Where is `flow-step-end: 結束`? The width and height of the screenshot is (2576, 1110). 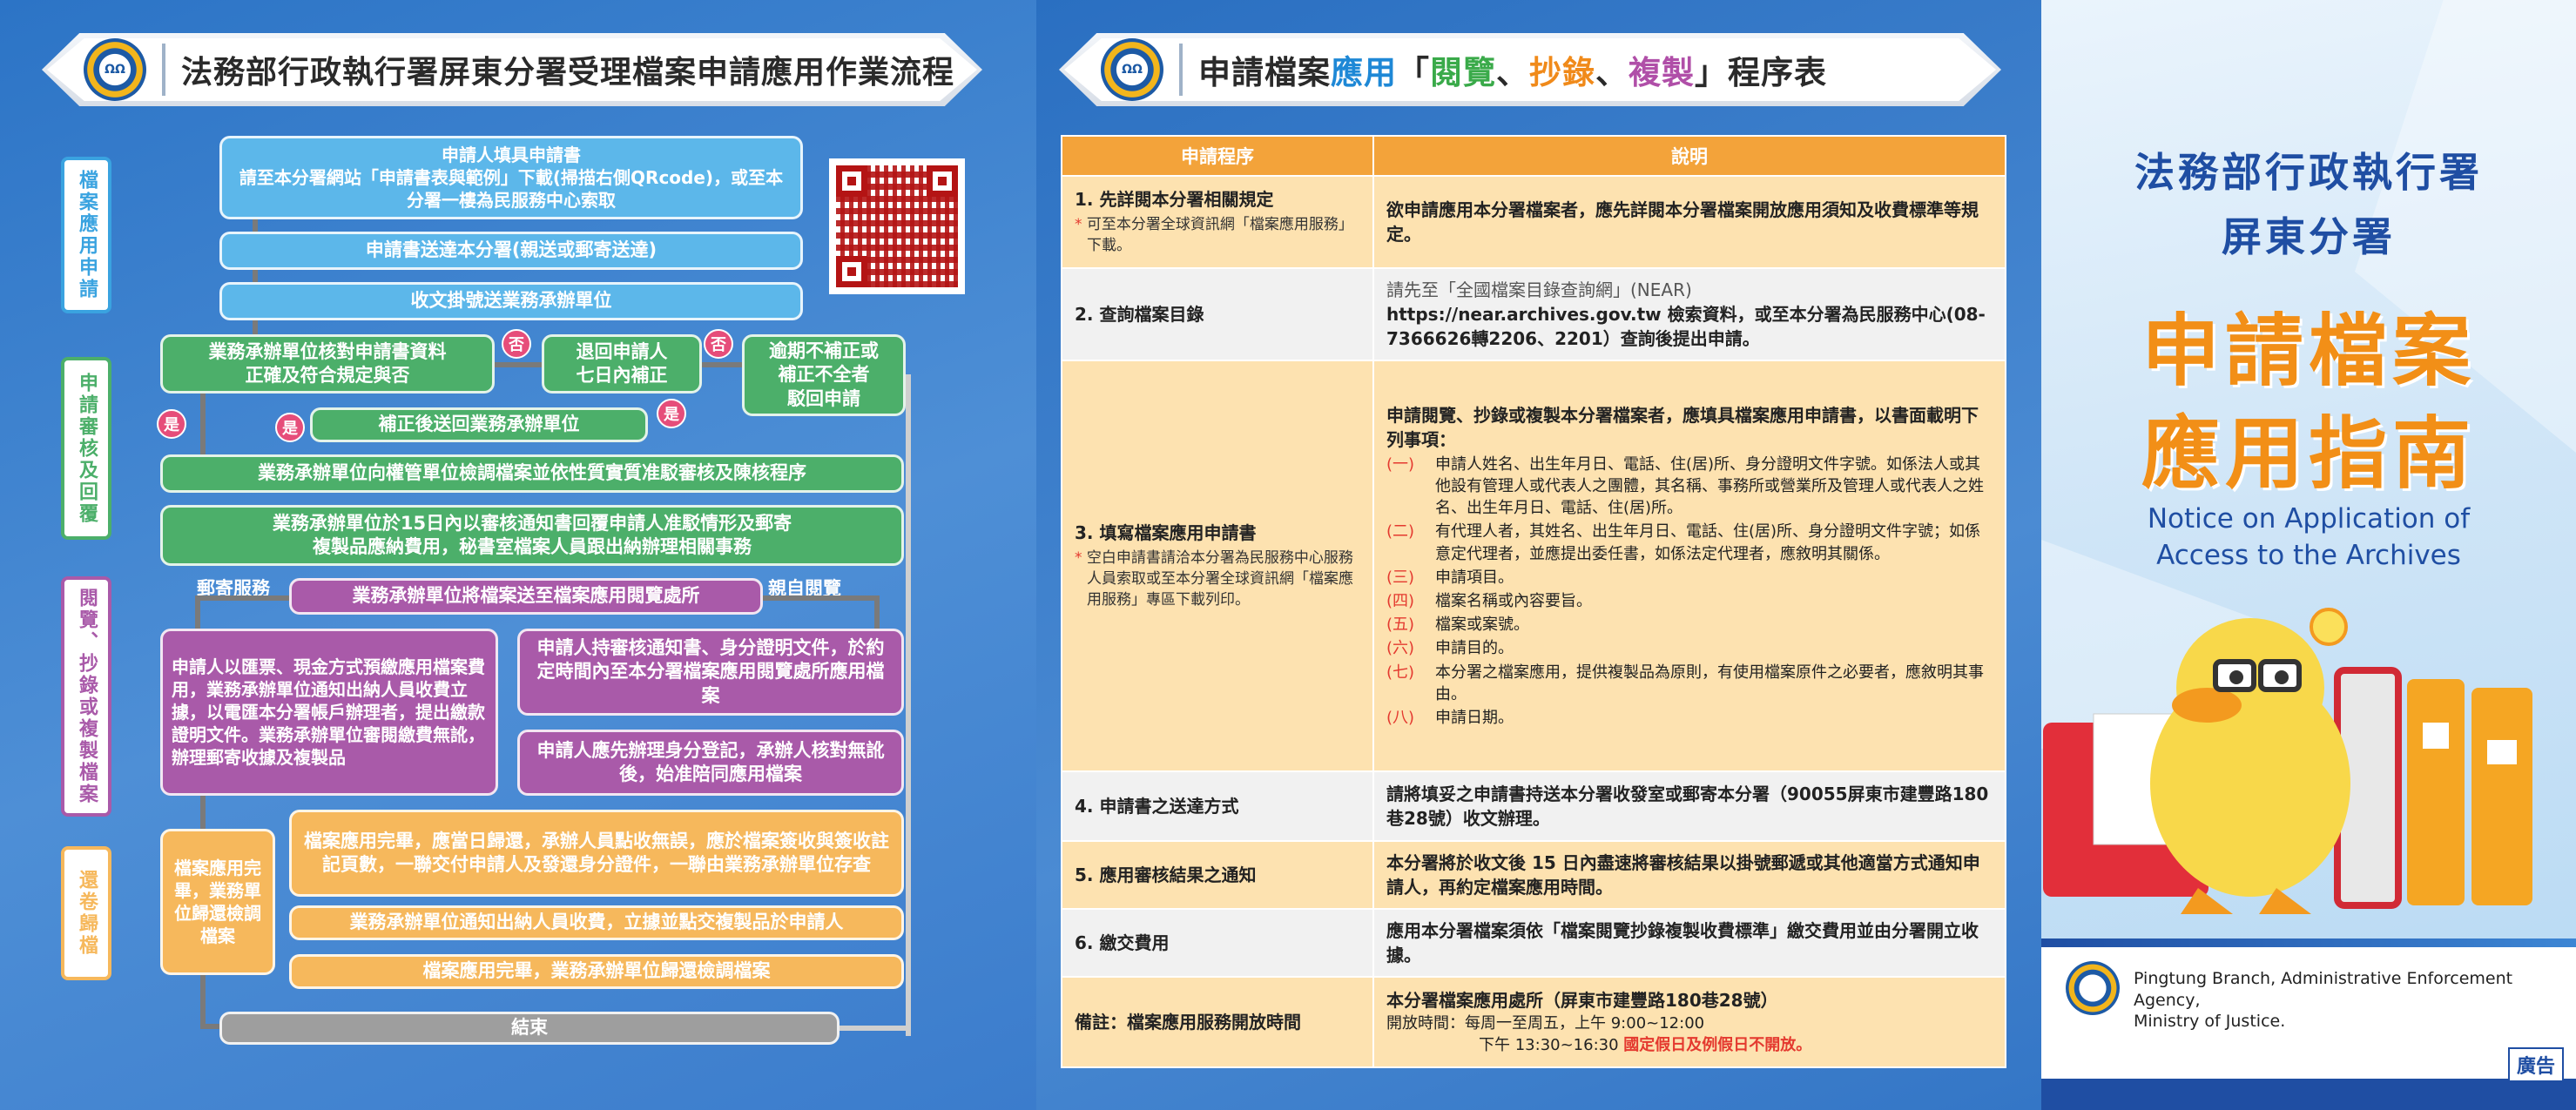 flow-step-end: 結束 is located at coordinates (529, 1028).